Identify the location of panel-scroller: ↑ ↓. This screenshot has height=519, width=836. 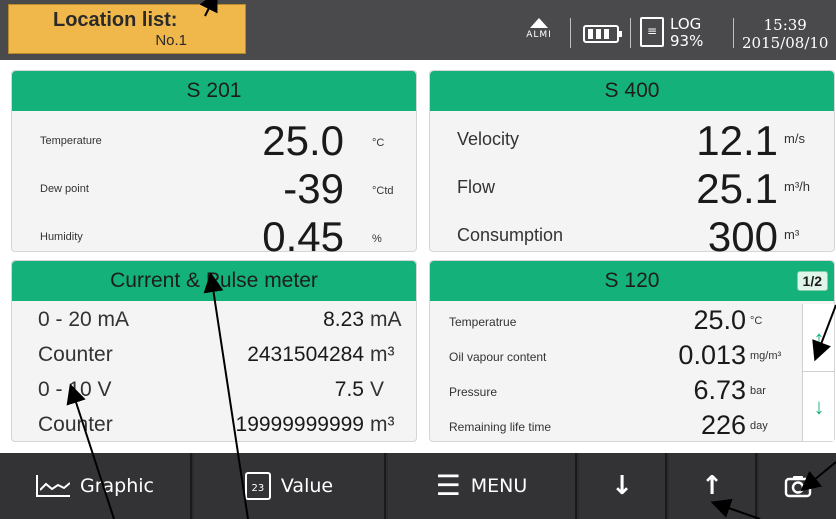
(818, 372).